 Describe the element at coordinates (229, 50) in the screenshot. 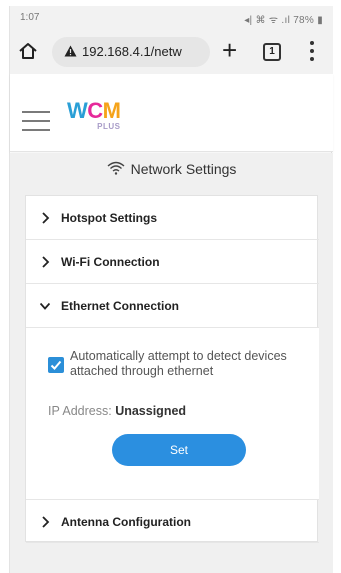

I see `new-tab-icon: +` at that location.